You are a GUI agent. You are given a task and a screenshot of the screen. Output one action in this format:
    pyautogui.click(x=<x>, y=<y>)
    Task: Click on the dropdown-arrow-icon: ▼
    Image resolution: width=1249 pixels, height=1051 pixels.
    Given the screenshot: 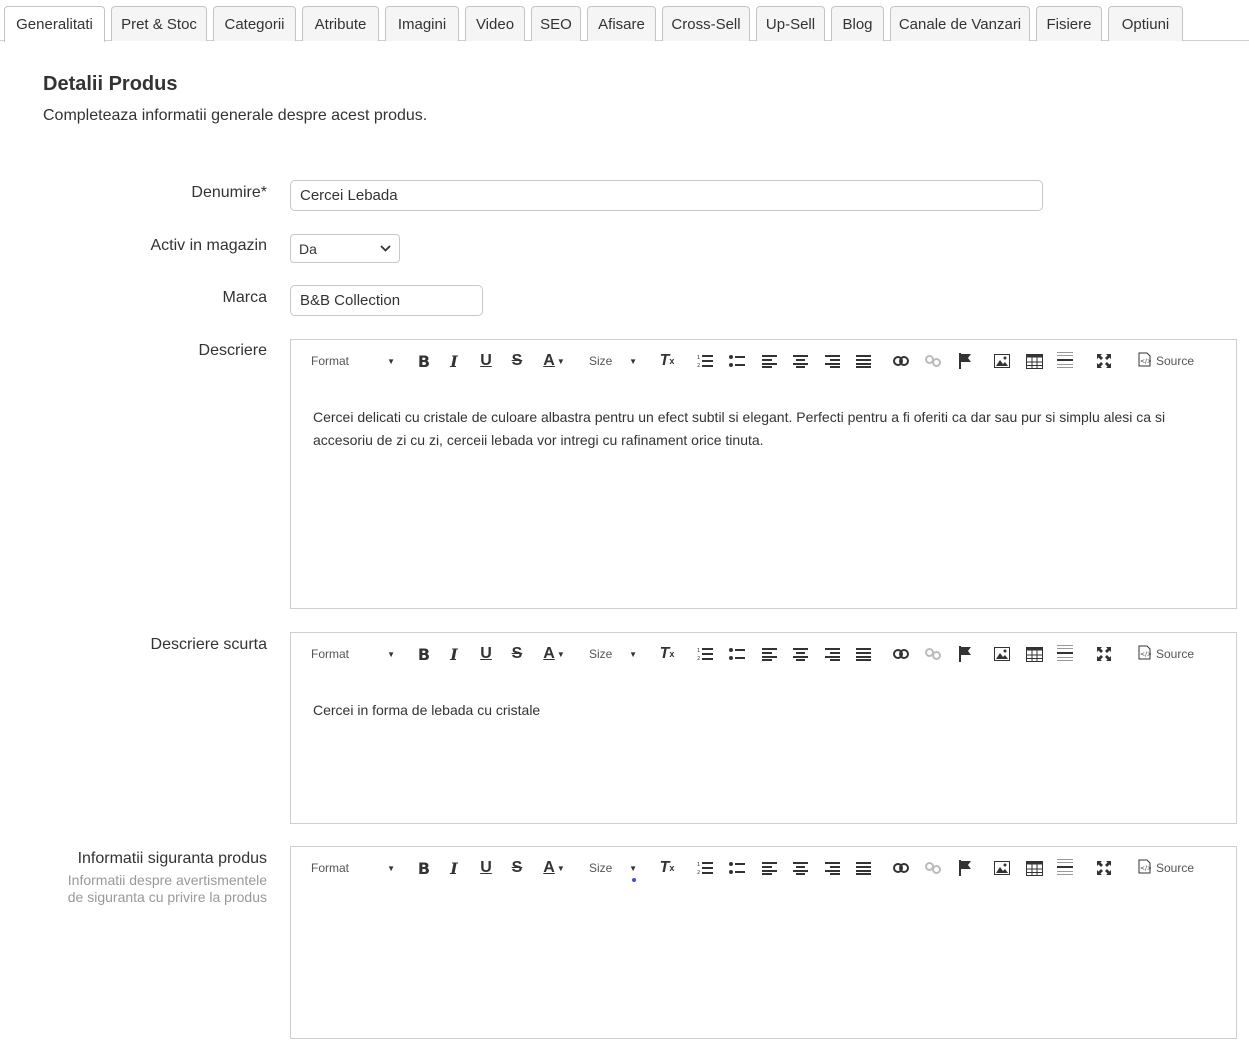 What is the action you would take?
    pyautogui.click(x=391, y=654)
    